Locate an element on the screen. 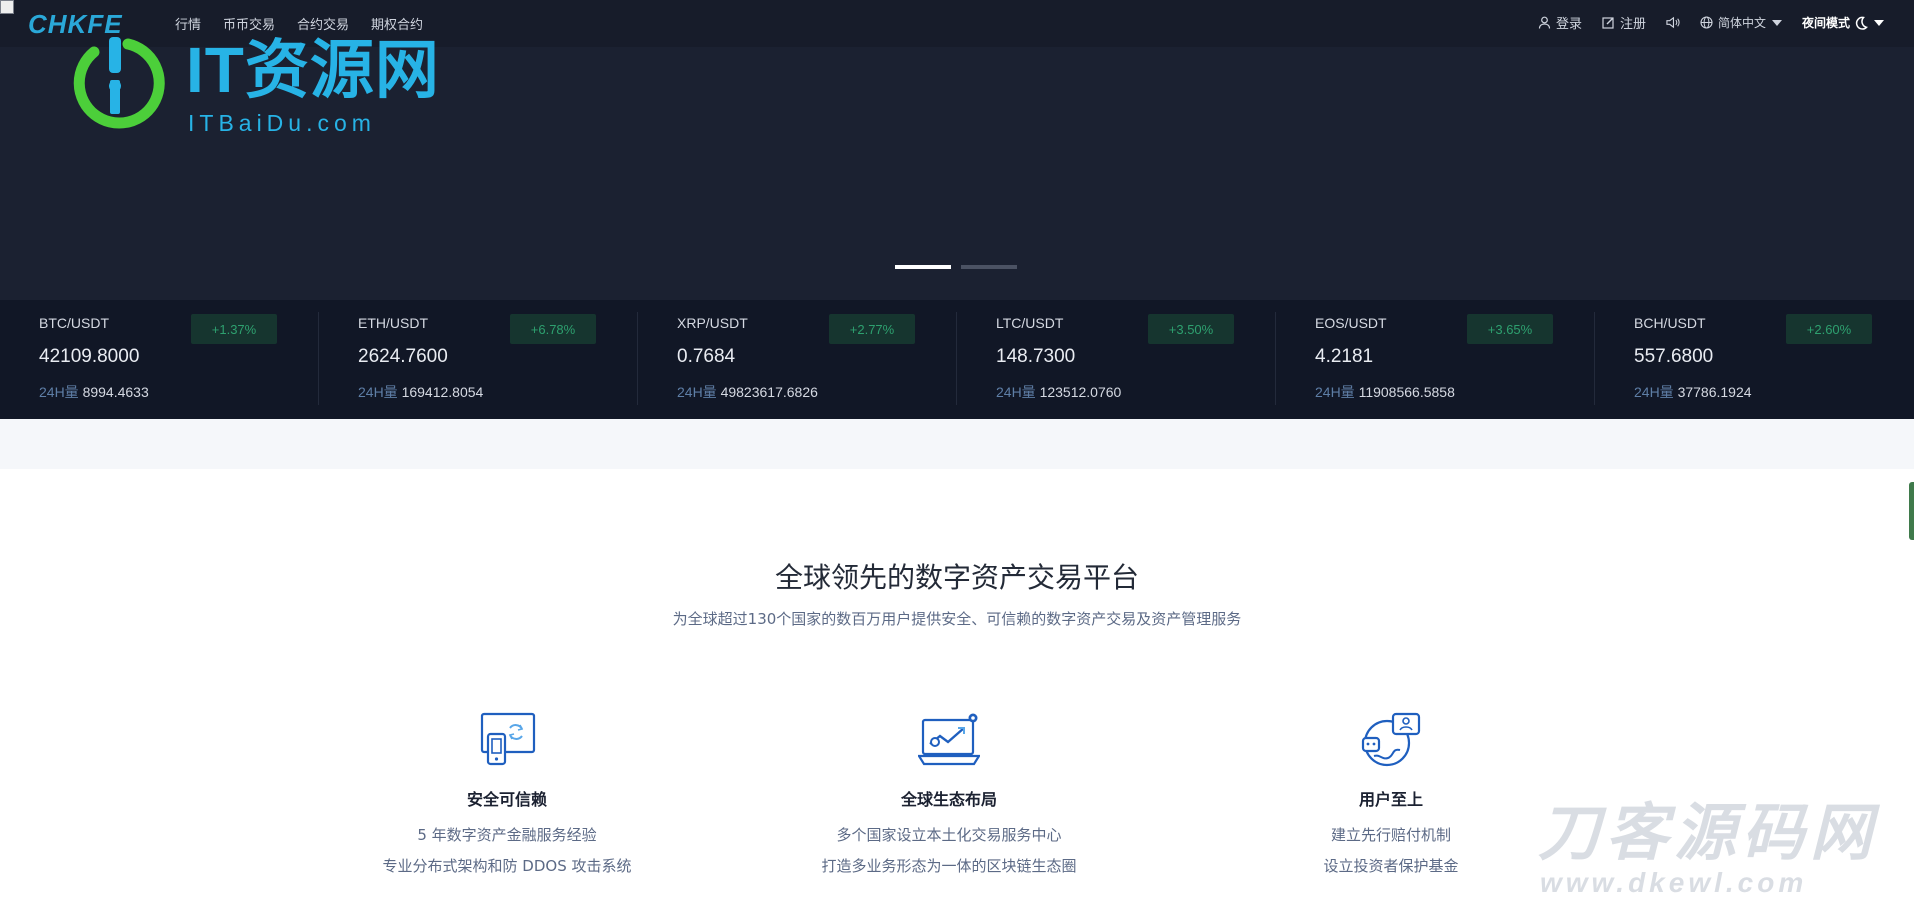  ticker-price: 557.6800 is located at coordinates (1674, 356).